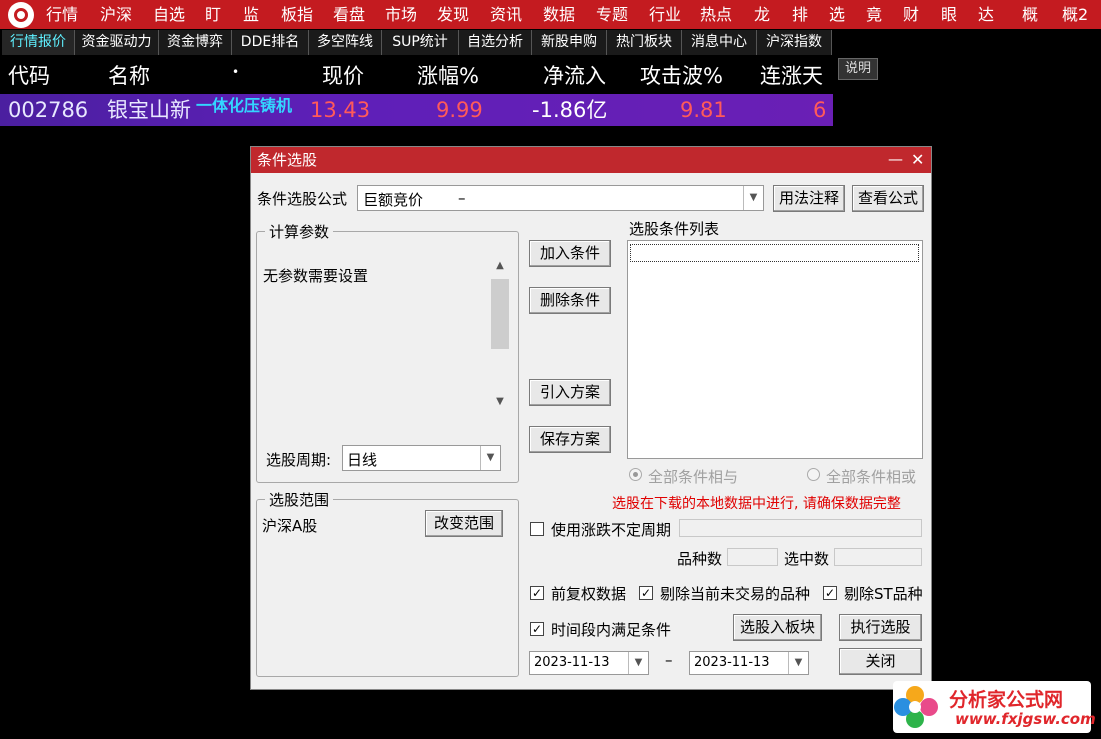 This screenshot has width=1101, height=739. I want to click on radio-or, so click(813, 474).